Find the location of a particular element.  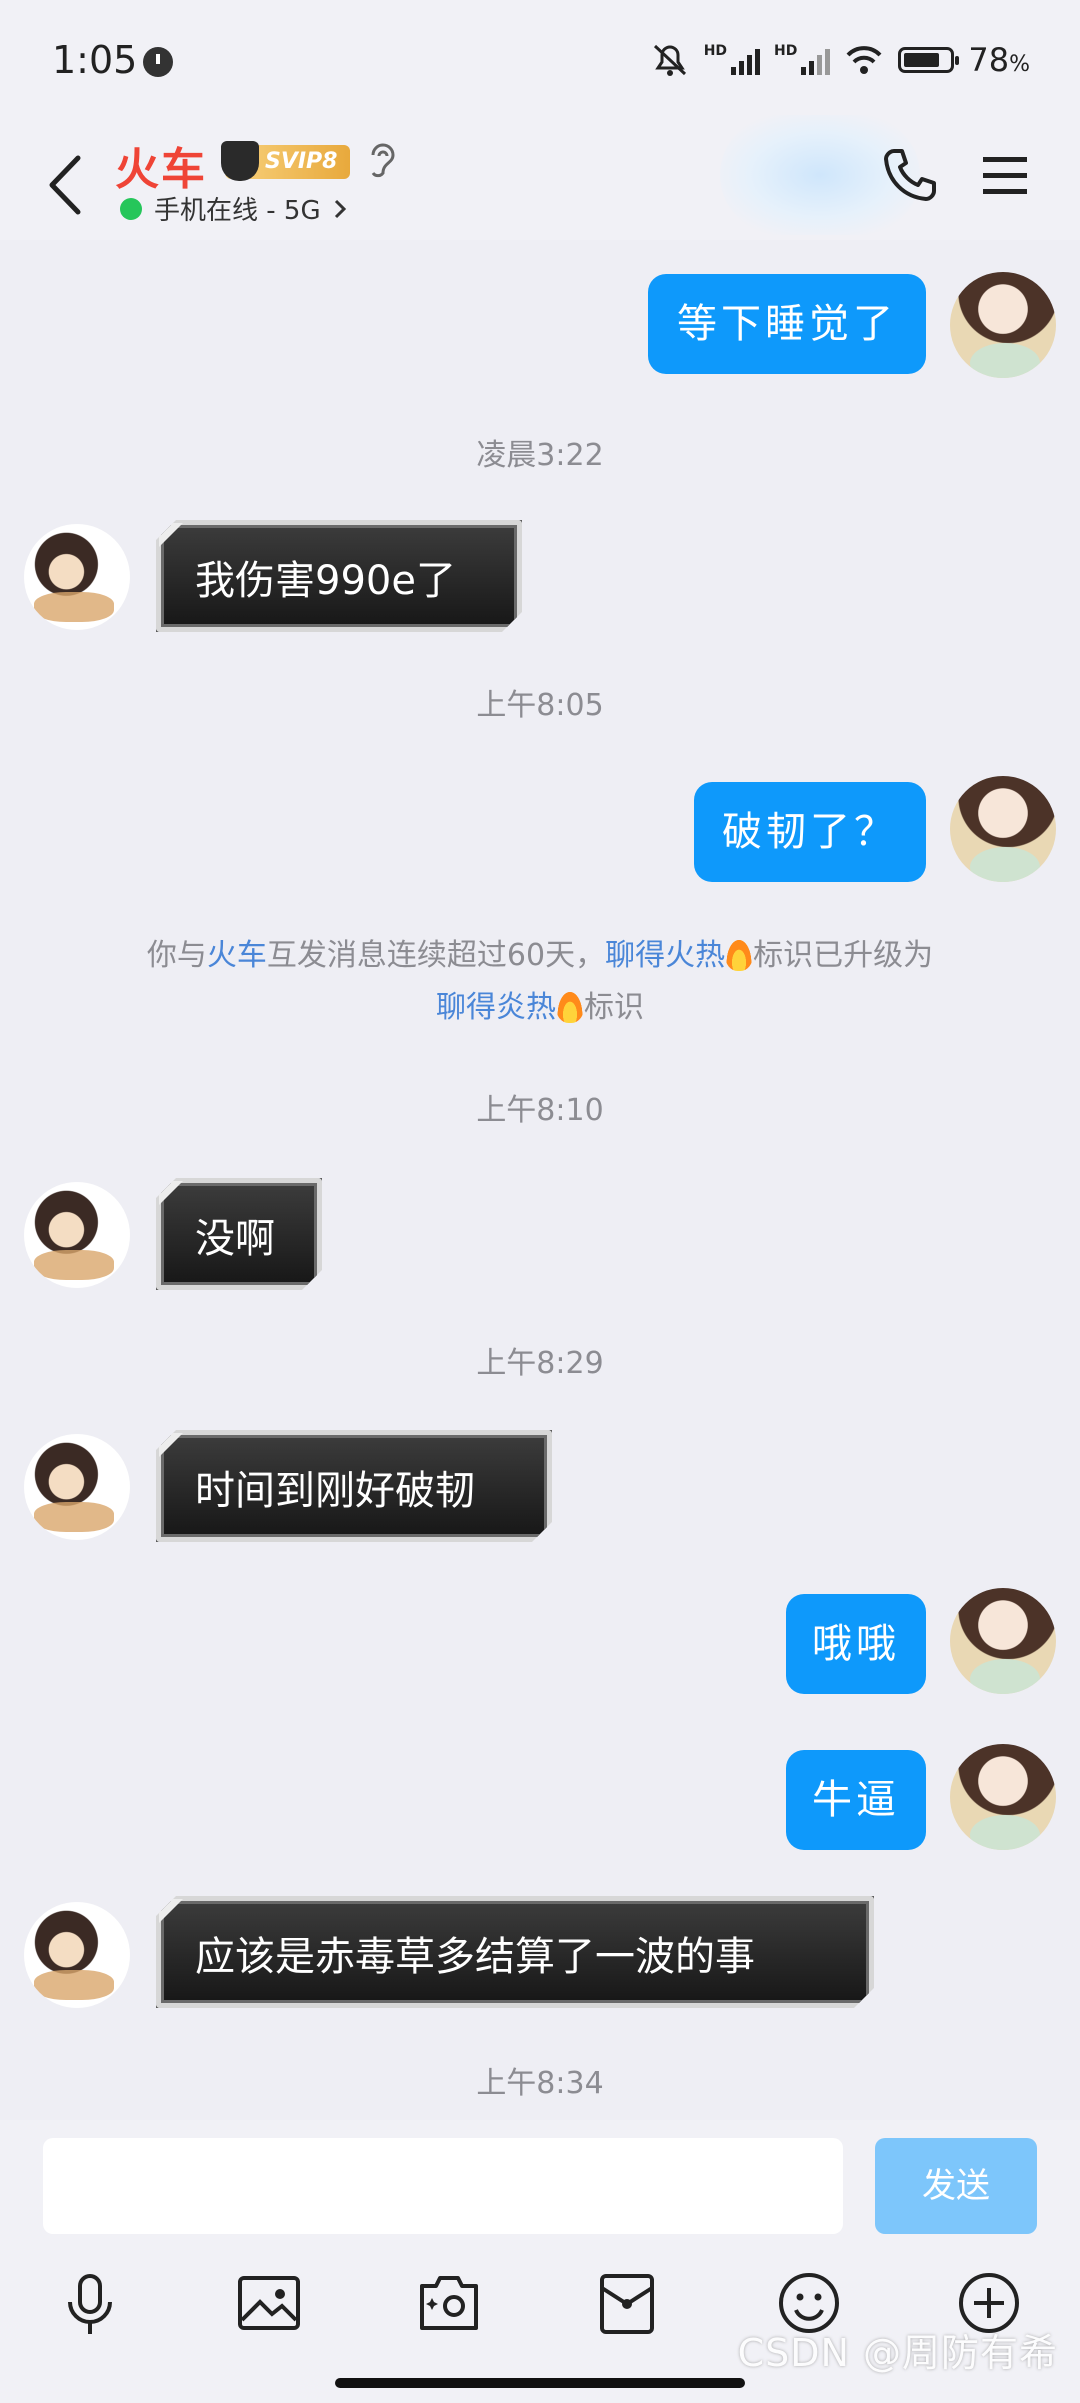

timestamp: 上午8:10 is located at coordinates (540, 1110).